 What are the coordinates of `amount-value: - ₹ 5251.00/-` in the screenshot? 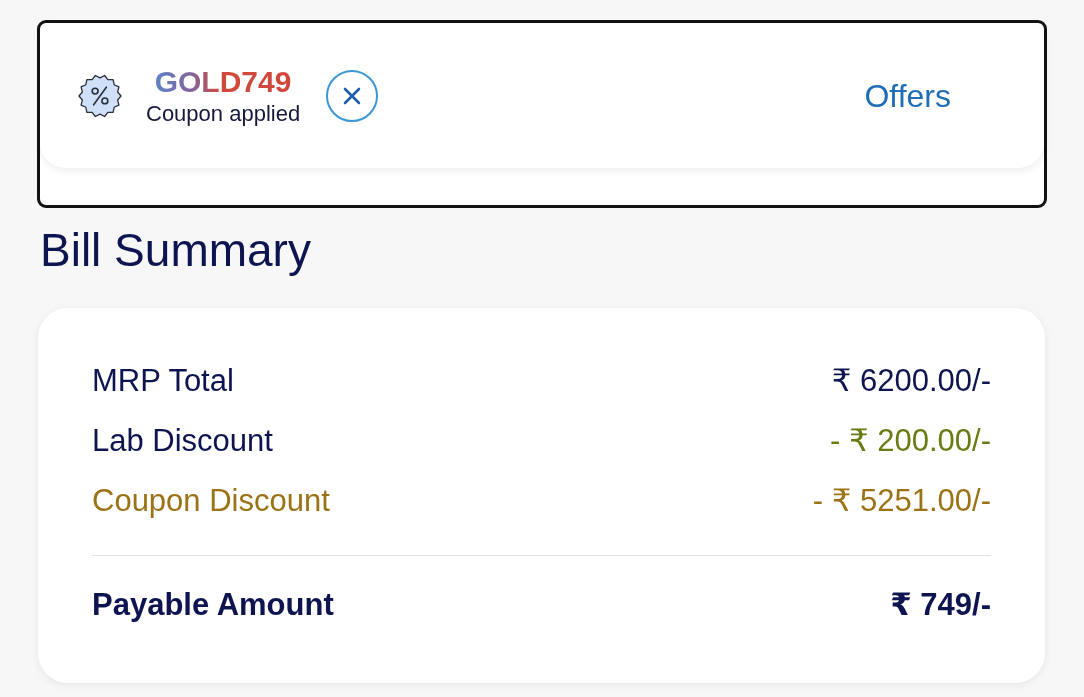 It's located at (901, 501).